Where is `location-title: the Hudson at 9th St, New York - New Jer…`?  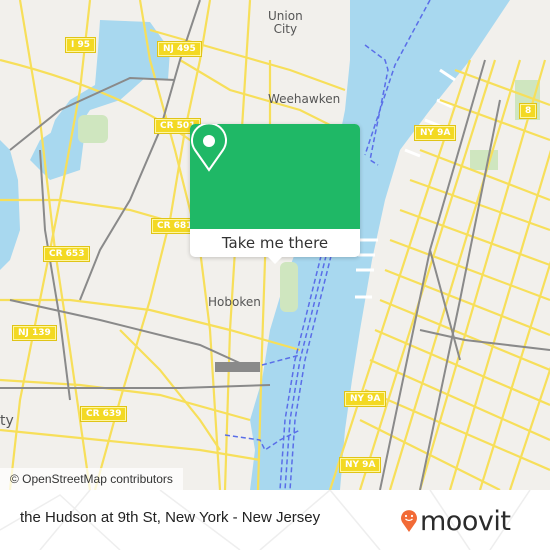 location-title: the Hudson at 9th St, New York - New Jer… is located at coordinates (170, 517).